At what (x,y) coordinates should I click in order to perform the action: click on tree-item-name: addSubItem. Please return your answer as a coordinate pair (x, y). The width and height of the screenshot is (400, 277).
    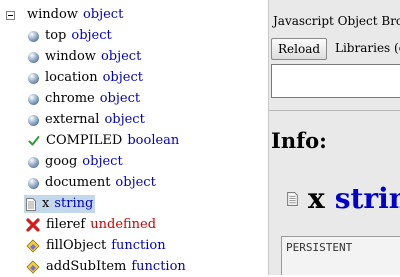
    Looking at the image, I should click on (86, 266).